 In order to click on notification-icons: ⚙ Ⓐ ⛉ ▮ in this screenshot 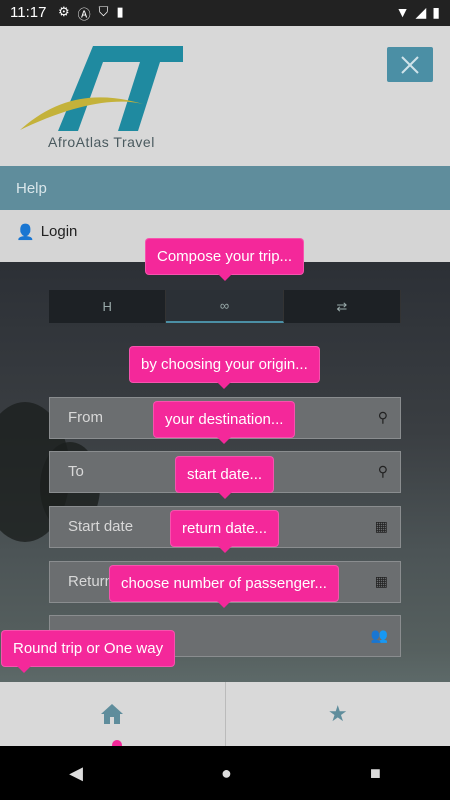, I will do `click(91, 13)`.